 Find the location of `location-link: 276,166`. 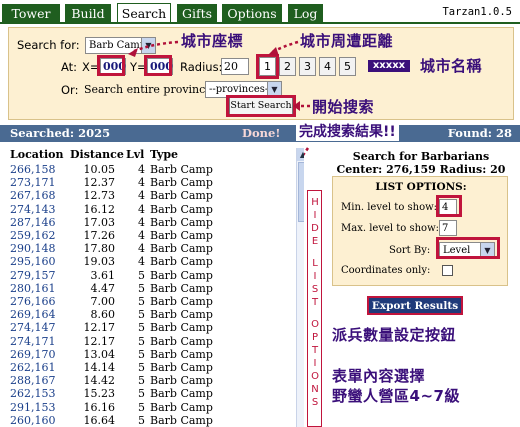

location-link: 276,166 is located at coordinates (33, 301).